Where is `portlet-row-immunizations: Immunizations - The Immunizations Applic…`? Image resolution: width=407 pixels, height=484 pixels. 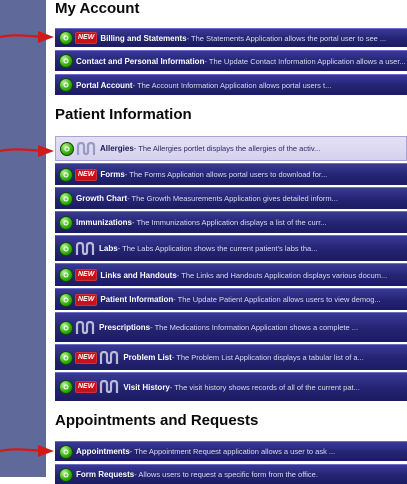 portlet-row-immunizations: Immunizations - The Immunizations Applic… is located at coordinates (231, 222).